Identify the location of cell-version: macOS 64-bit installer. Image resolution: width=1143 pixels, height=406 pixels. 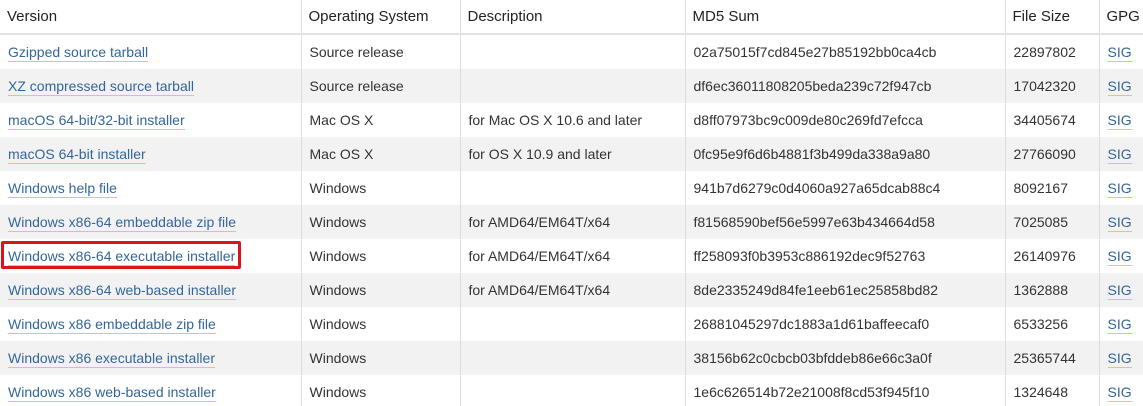
(151, 154).